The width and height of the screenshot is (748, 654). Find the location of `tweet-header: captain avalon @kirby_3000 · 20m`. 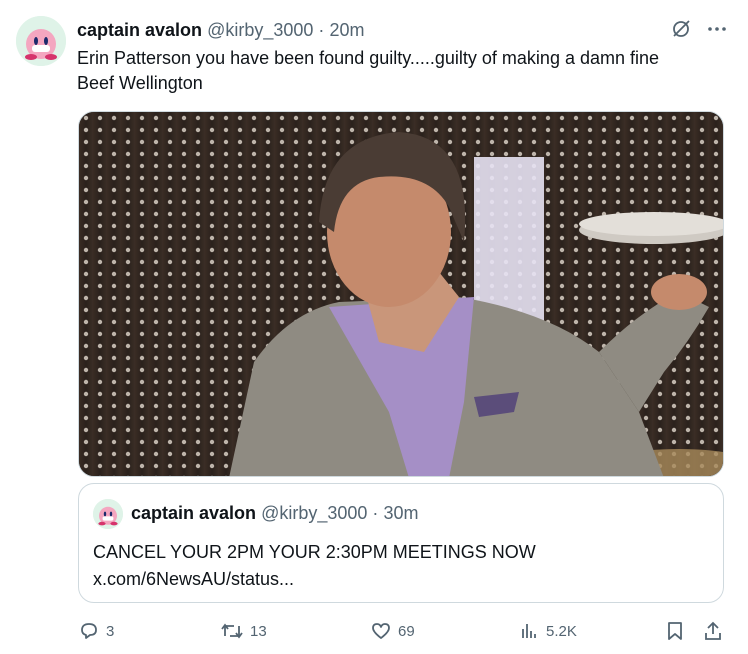

tweet-header: captain avalon @kirby_3000 · 20m is located at coordinates (220, 30).